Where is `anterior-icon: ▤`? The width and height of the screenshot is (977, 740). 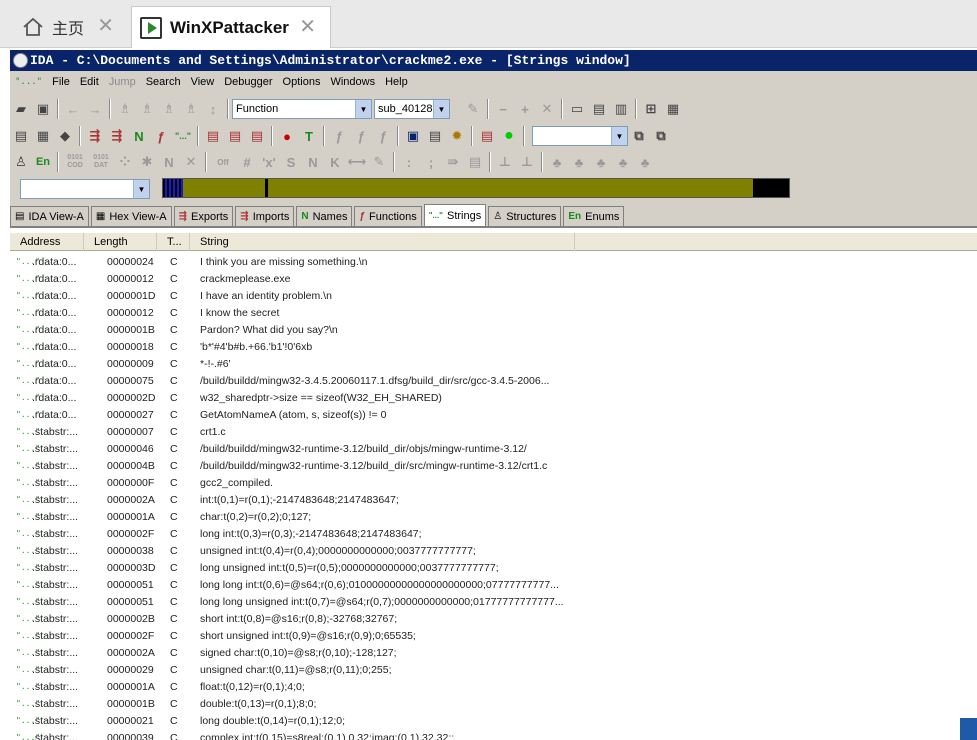 anterior-icon: ▤ is located at coordinates (475, 162).